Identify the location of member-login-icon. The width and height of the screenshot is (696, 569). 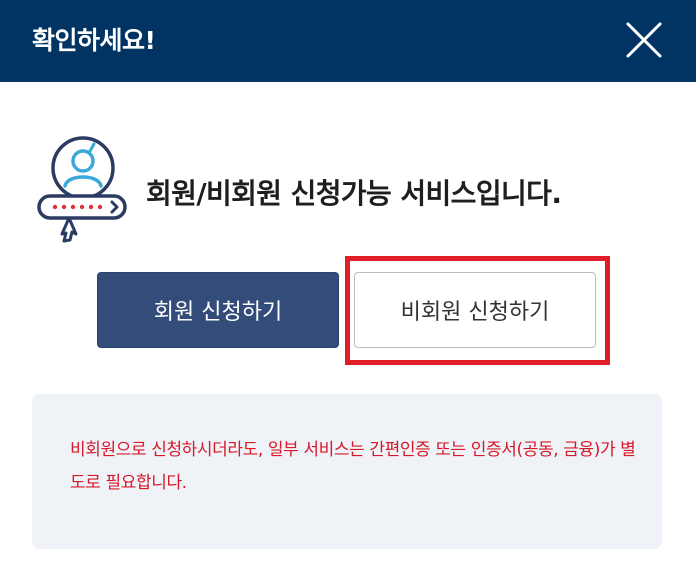
(82, 189).